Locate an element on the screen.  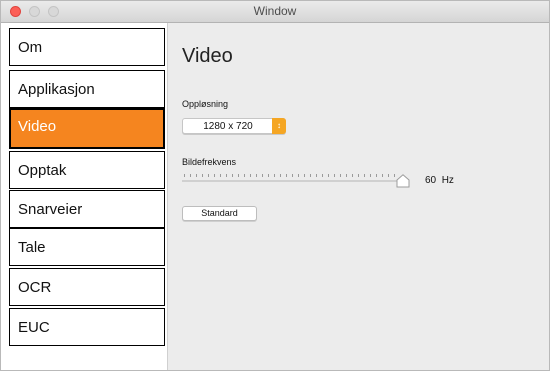
framerate-value: 60 is located at coordinates (431, 180).